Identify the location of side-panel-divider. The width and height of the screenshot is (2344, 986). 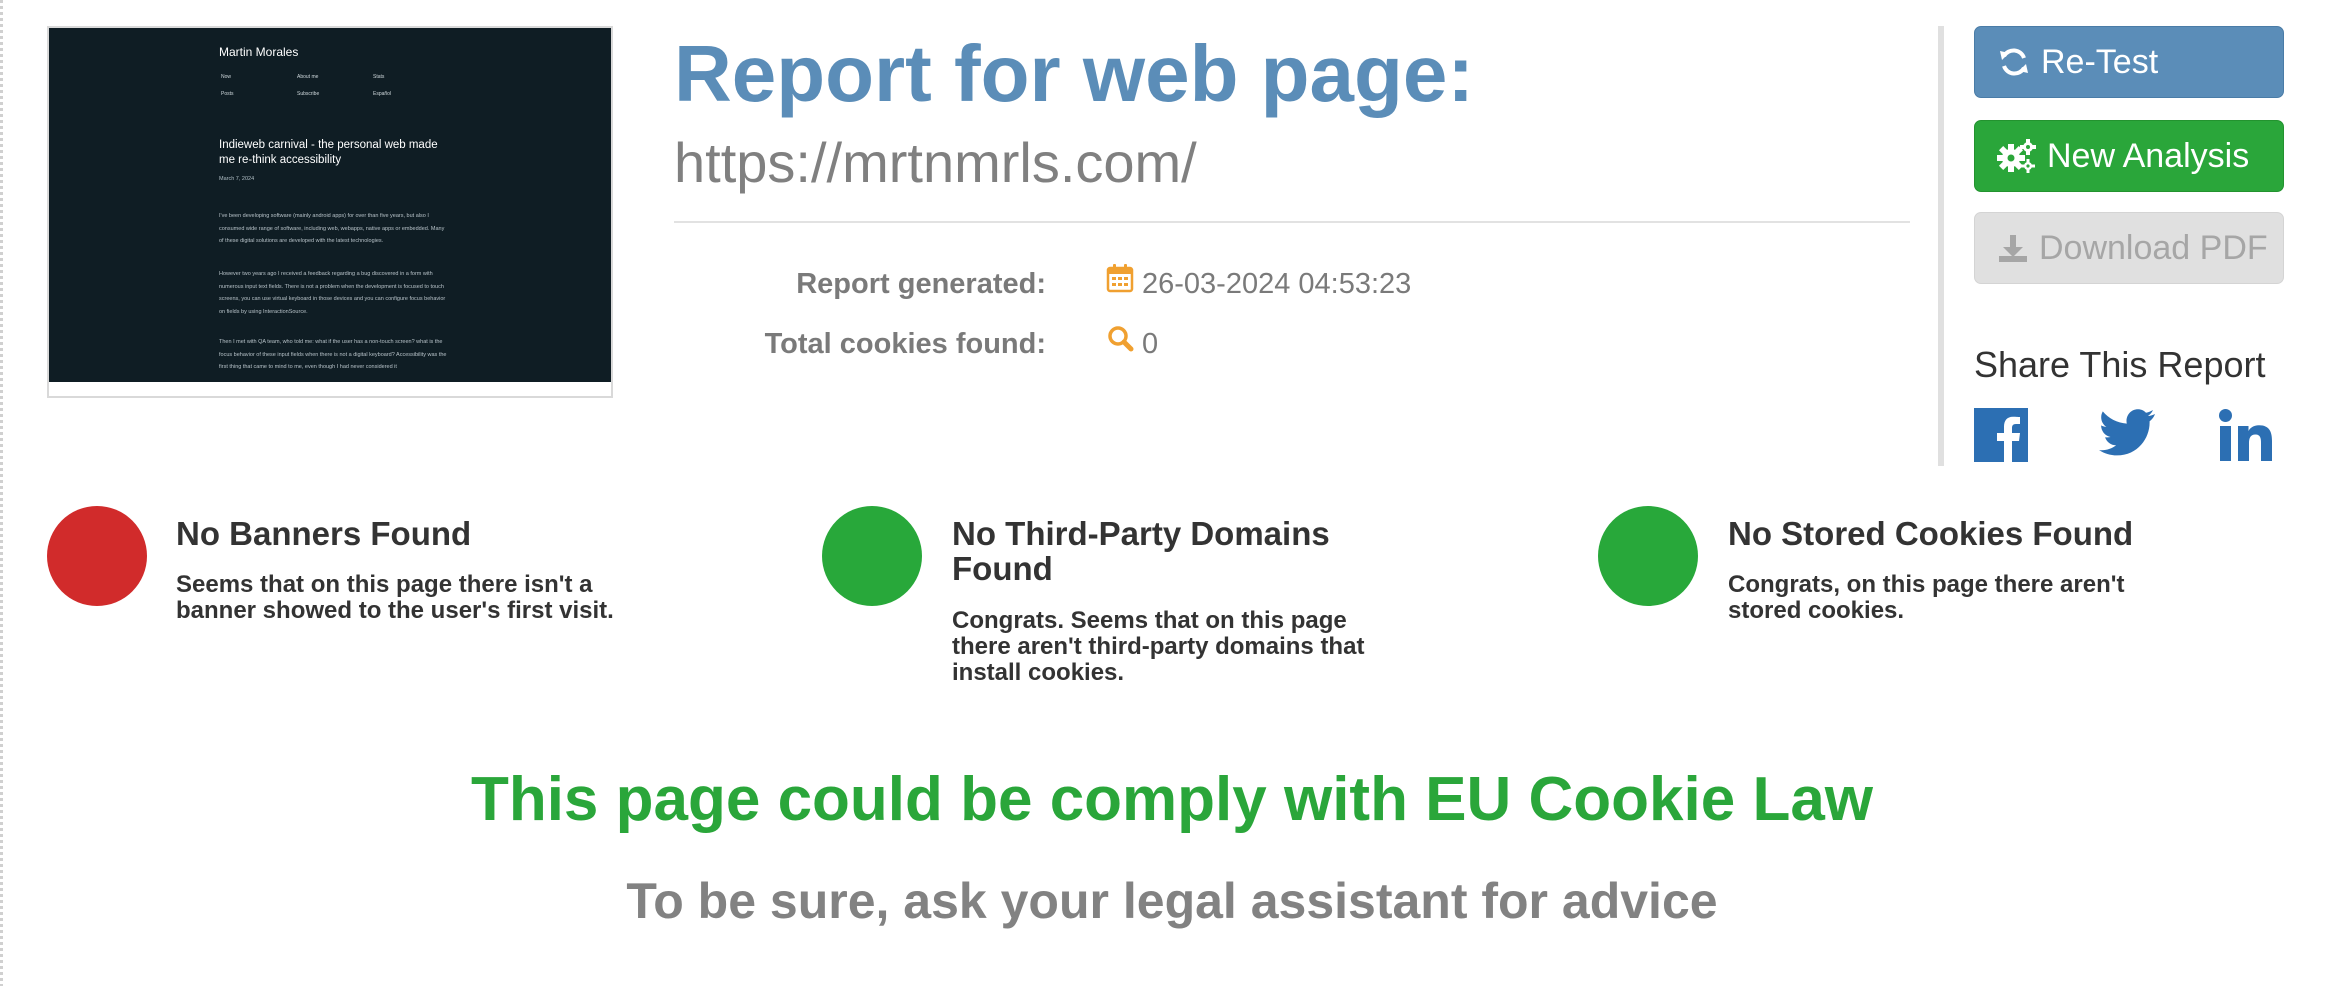
(1941, 246).